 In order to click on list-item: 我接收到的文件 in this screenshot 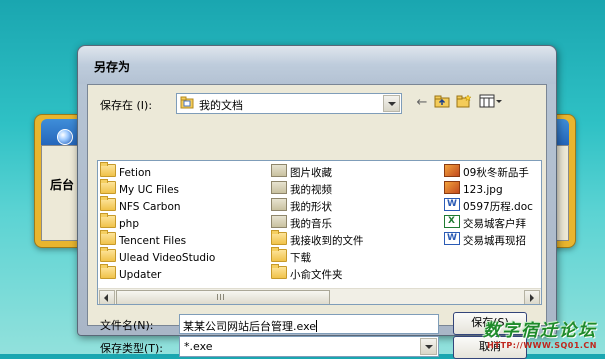, I will do `click(317, 239)`.